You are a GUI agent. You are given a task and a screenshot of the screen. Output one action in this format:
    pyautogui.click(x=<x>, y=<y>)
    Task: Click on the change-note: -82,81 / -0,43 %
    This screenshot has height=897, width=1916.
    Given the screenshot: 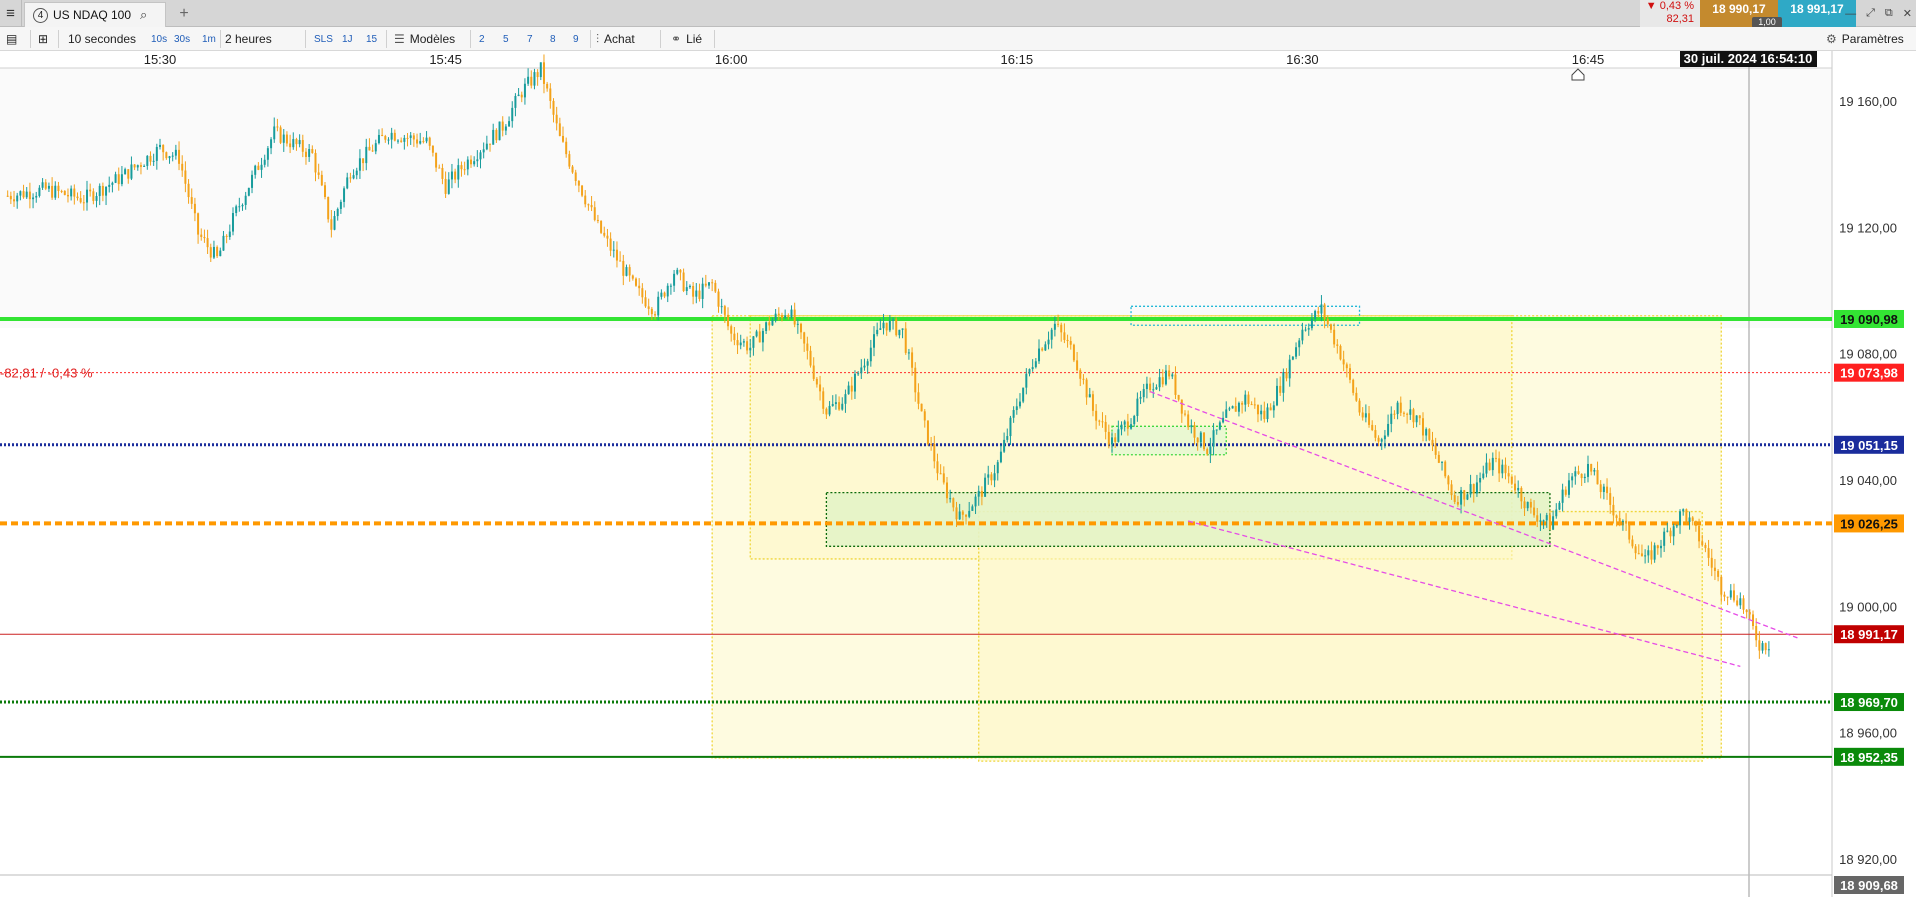 What is the action you would take?
    pyautogui.click(x=46, y=373)
    